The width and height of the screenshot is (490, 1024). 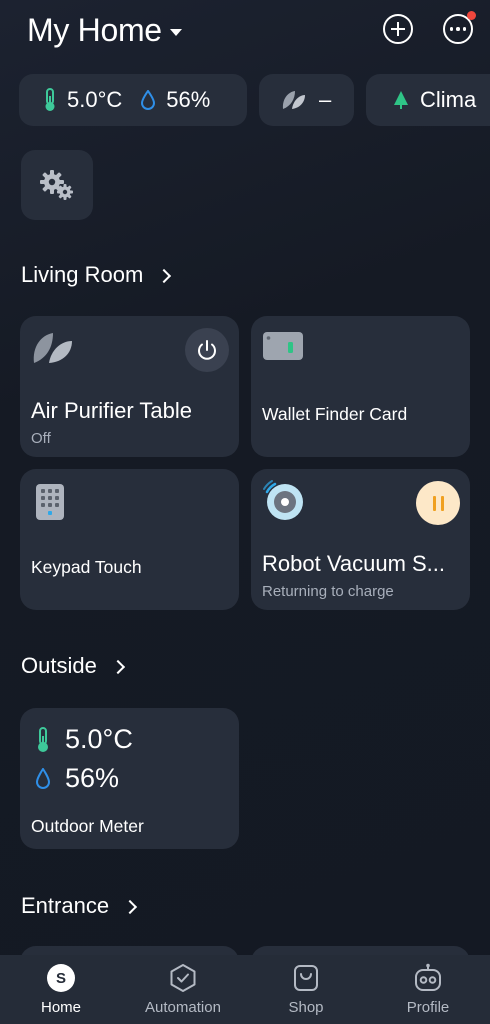 I want to click on section-outside: Outside, so click(x=73, y=666).